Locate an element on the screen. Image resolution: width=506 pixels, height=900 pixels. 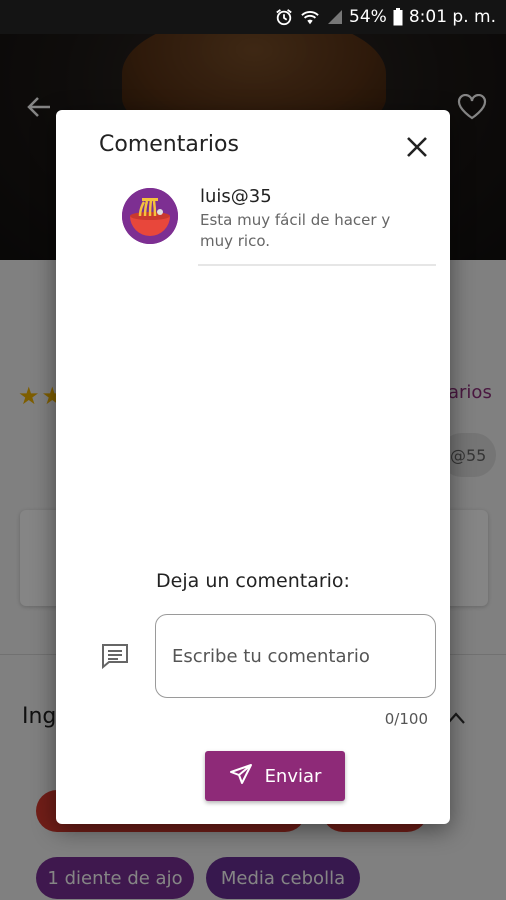
send-button: Enviar is located at coordinates (275, 776).